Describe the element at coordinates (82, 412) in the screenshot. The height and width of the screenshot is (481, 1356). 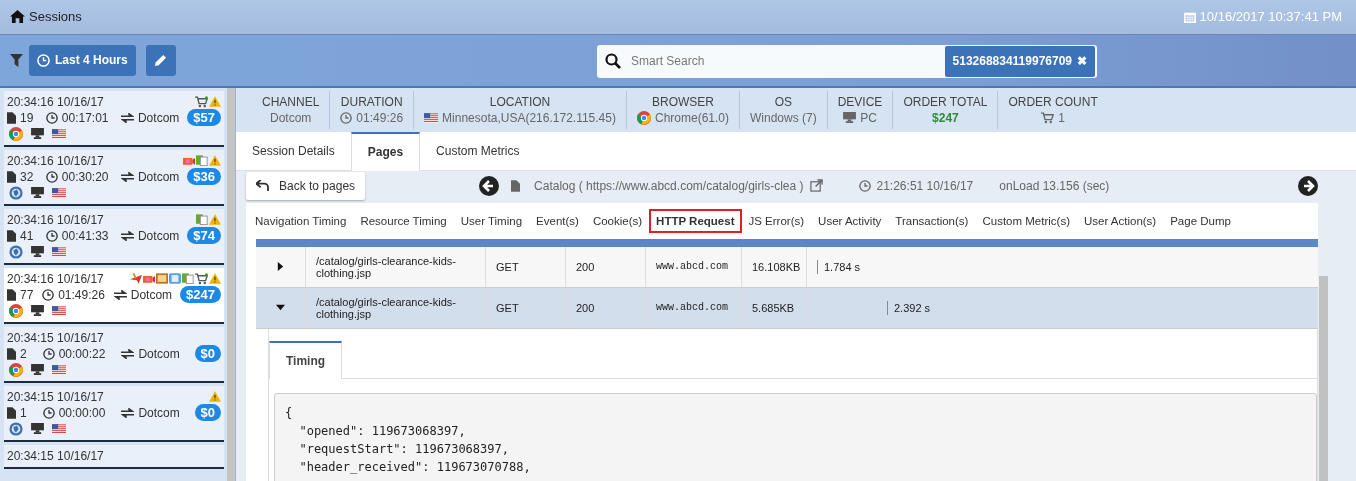
I see `session-duration: 00:00:00` at that location.